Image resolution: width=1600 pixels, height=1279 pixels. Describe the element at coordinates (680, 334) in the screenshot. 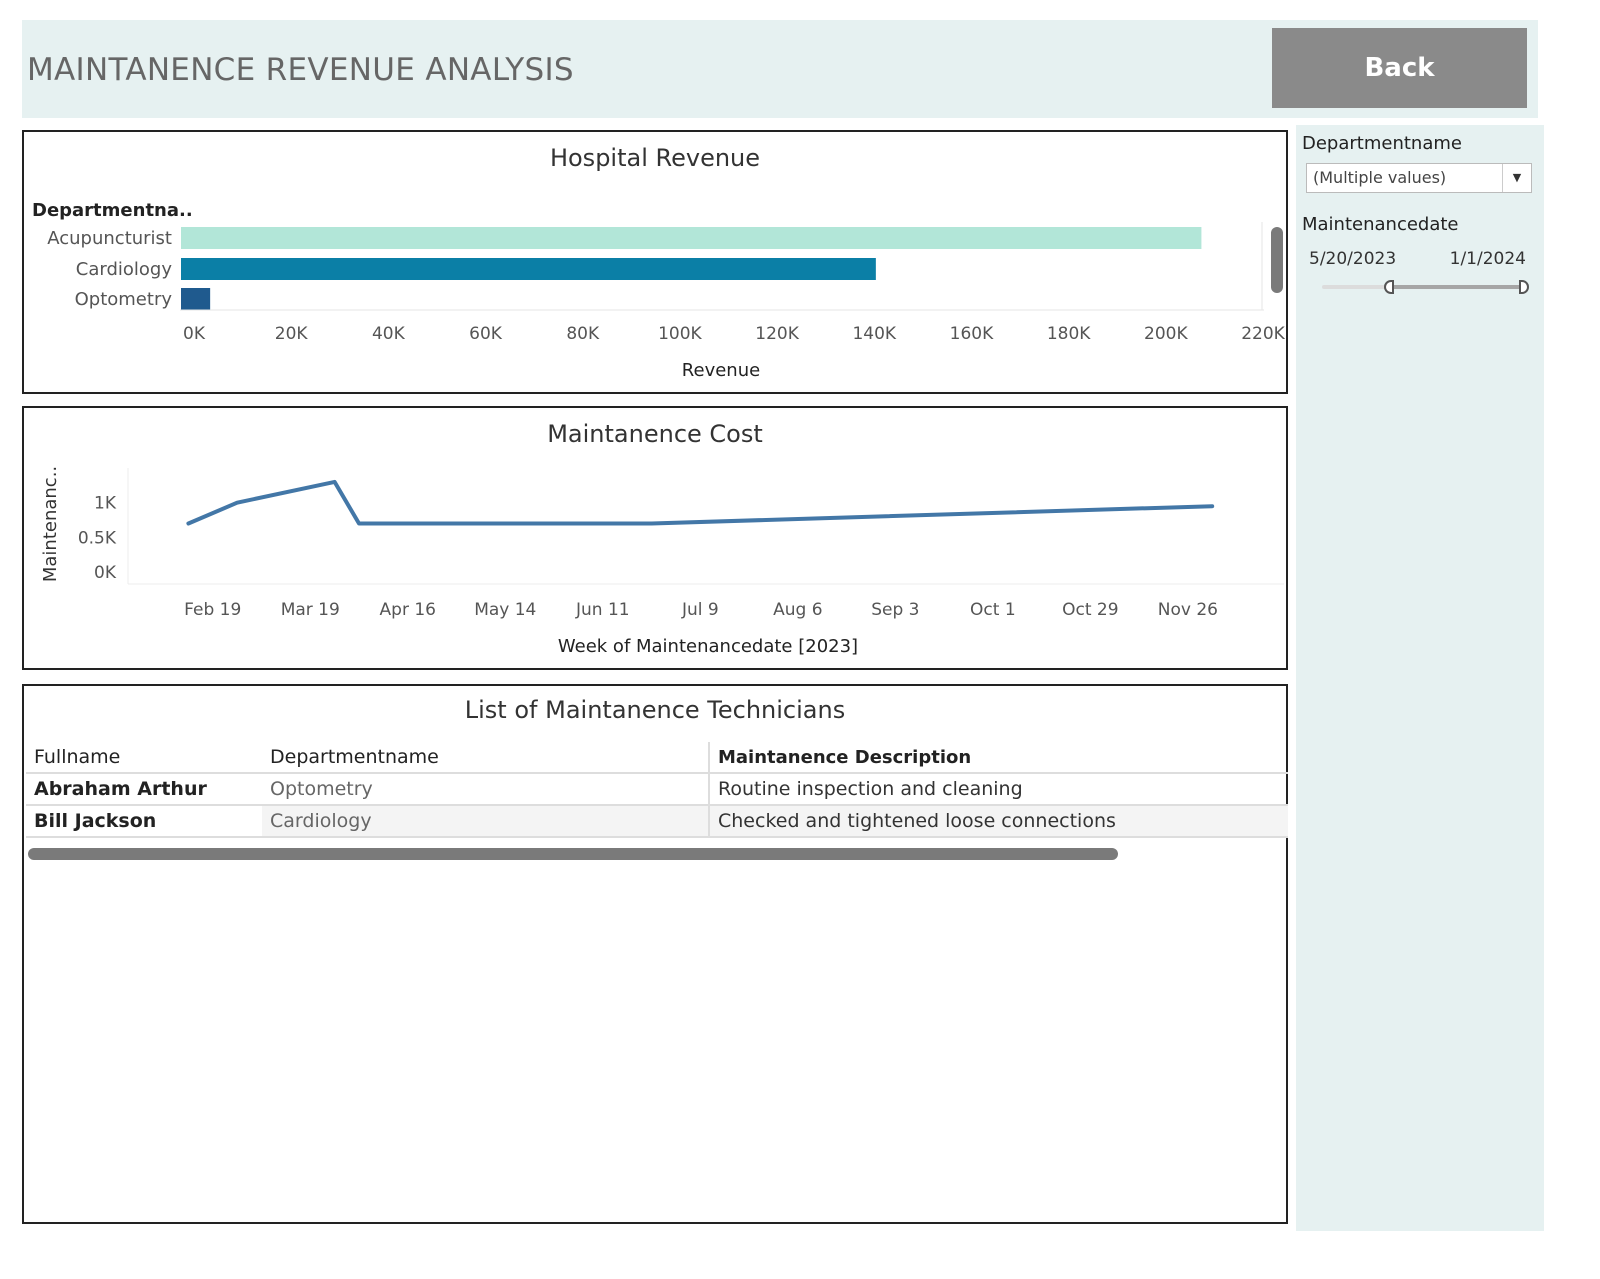

I see `x-tick-label: 100K` at that location.